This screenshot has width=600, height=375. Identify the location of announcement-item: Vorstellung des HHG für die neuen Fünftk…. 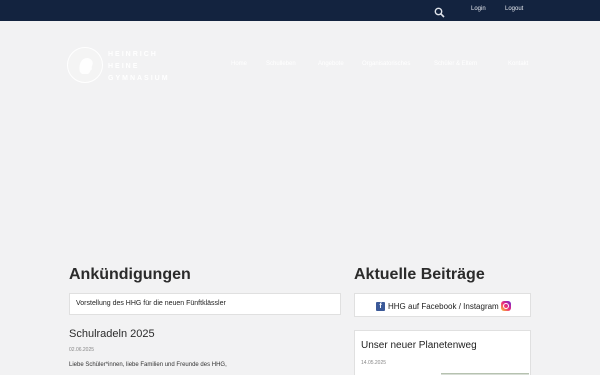
(205, 304).